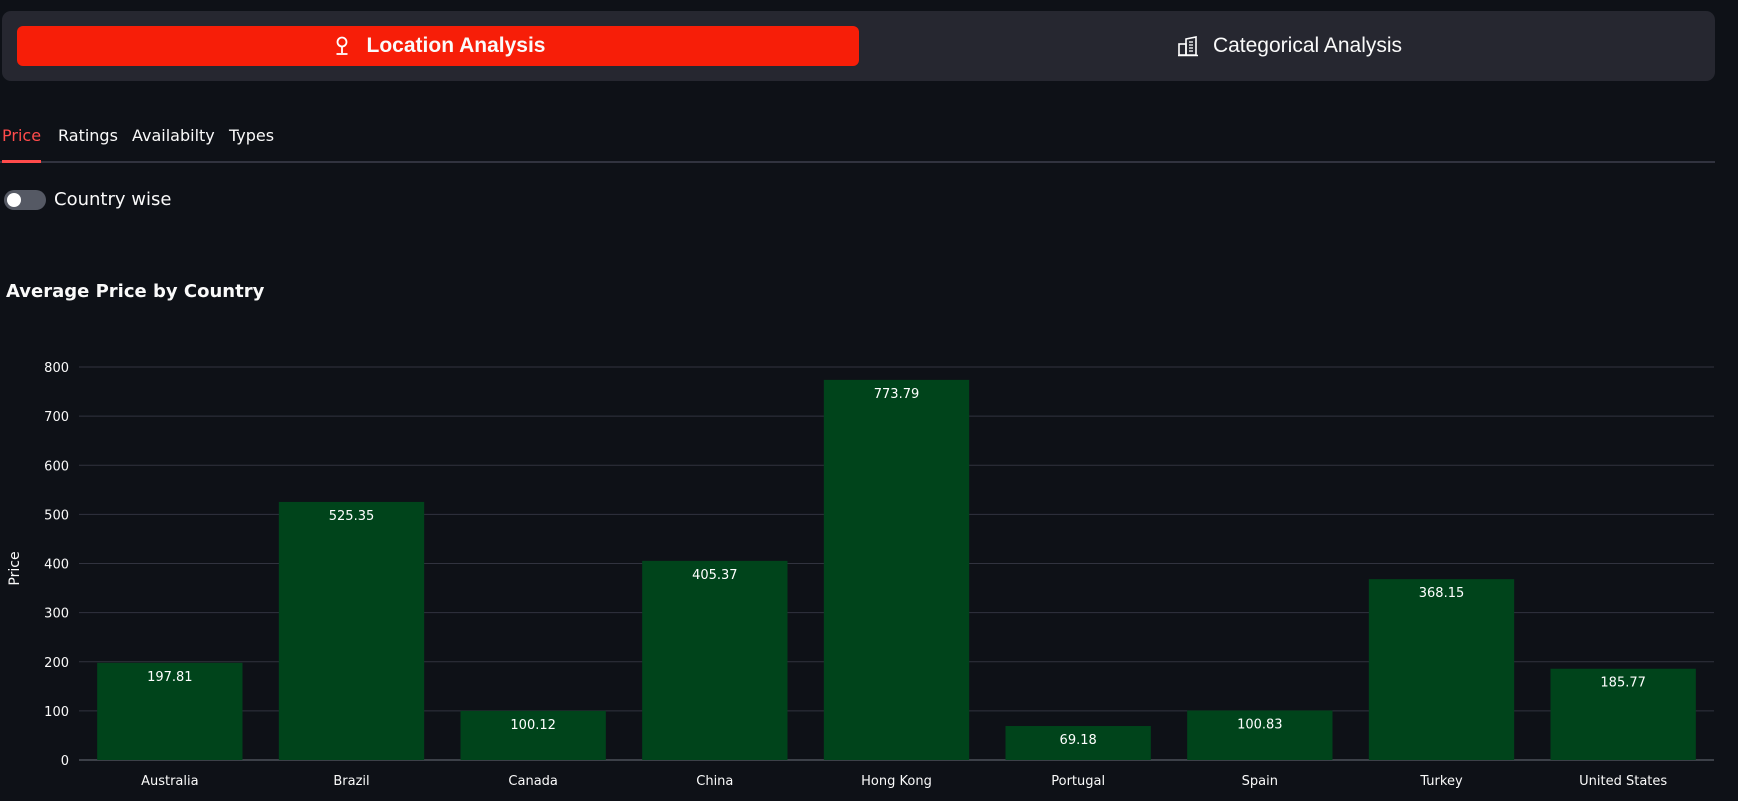 The height and width of the screenshot is (801, 1738). What do you see at coordinates (857, 140) in the screenshot?
I see `analysis-tabs: Price Ratings Availabilty Types` at bounding box center [857, 140].